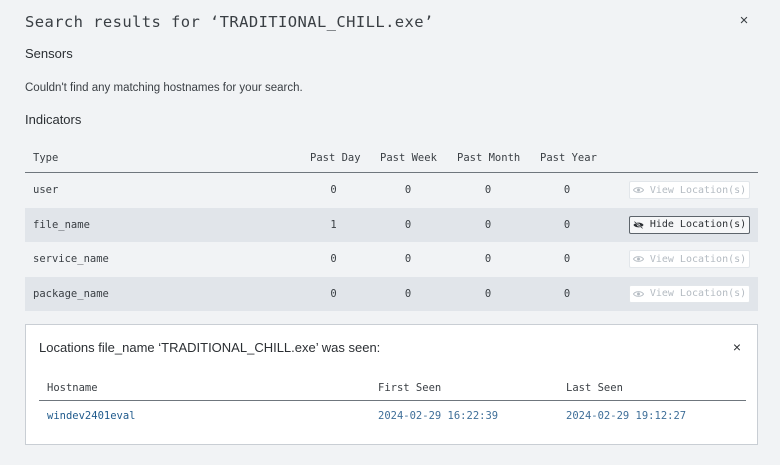  I want to click on column-header-past-year: Past Year, so click(568, 158).